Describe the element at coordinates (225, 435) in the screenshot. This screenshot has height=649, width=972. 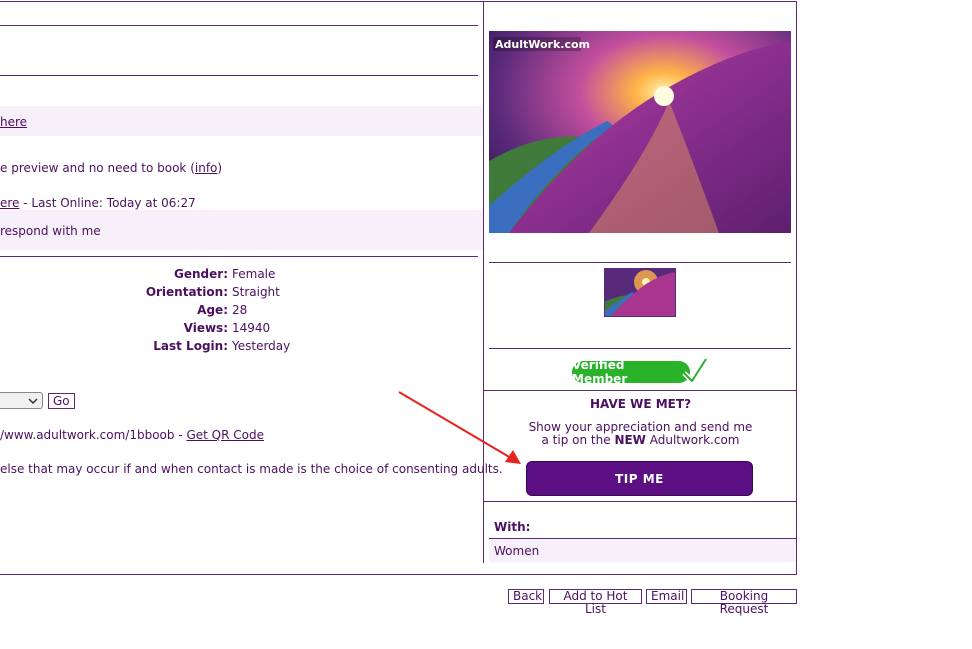
I see `qr-code-link: Get QR Code` at that location.